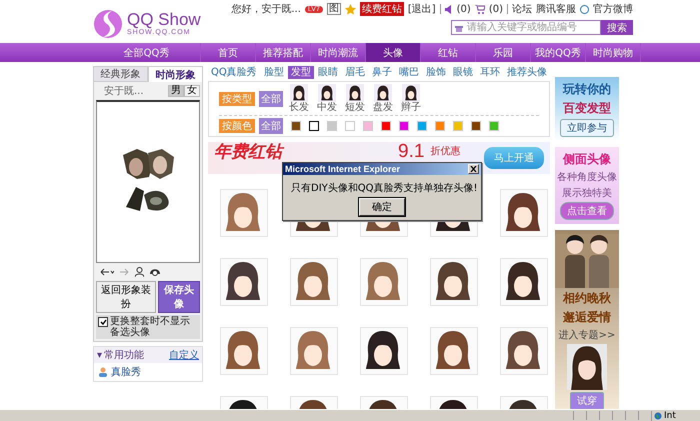 The image size is (700, 421). Describe the element at coordinates (342, 169) in the screenshot. I see `dialog-title: Microsoft Internet Explorer` at that location.